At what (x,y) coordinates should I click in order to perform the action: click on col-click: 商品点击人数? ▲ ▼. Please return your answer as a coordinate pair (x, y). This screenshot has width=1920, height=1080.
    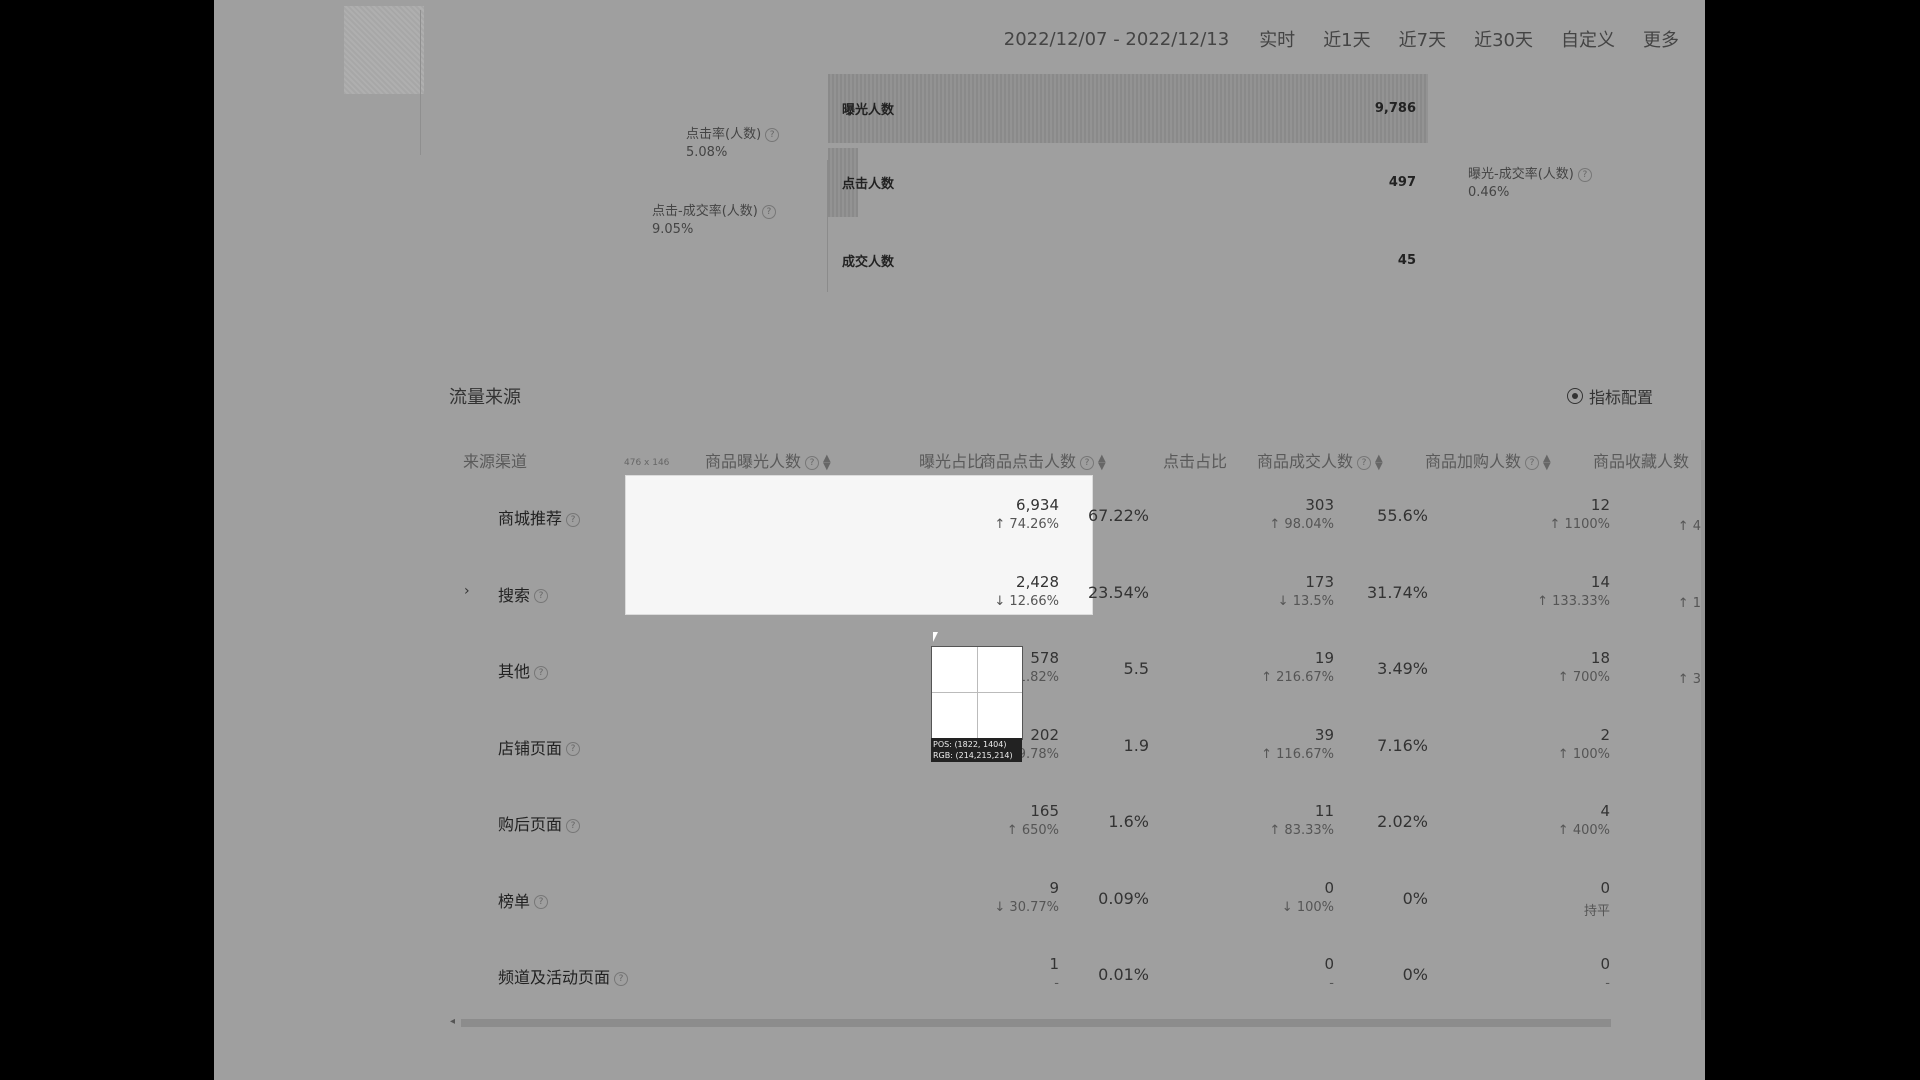
    Looking at the image, I should click on (1043, 460).